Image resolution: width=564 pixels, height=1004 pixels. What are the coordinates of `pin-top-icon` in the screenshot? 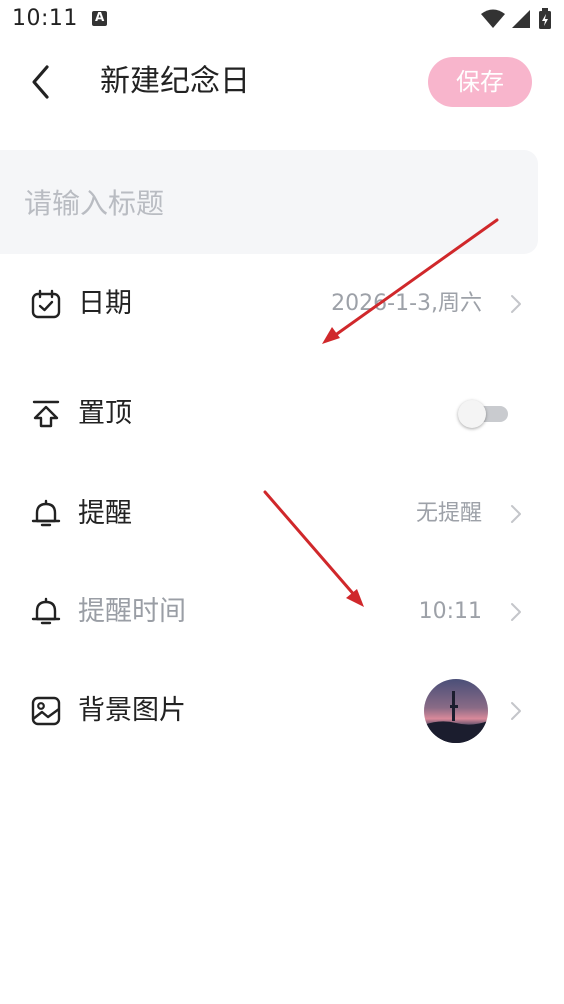 It's located at (46, 414).